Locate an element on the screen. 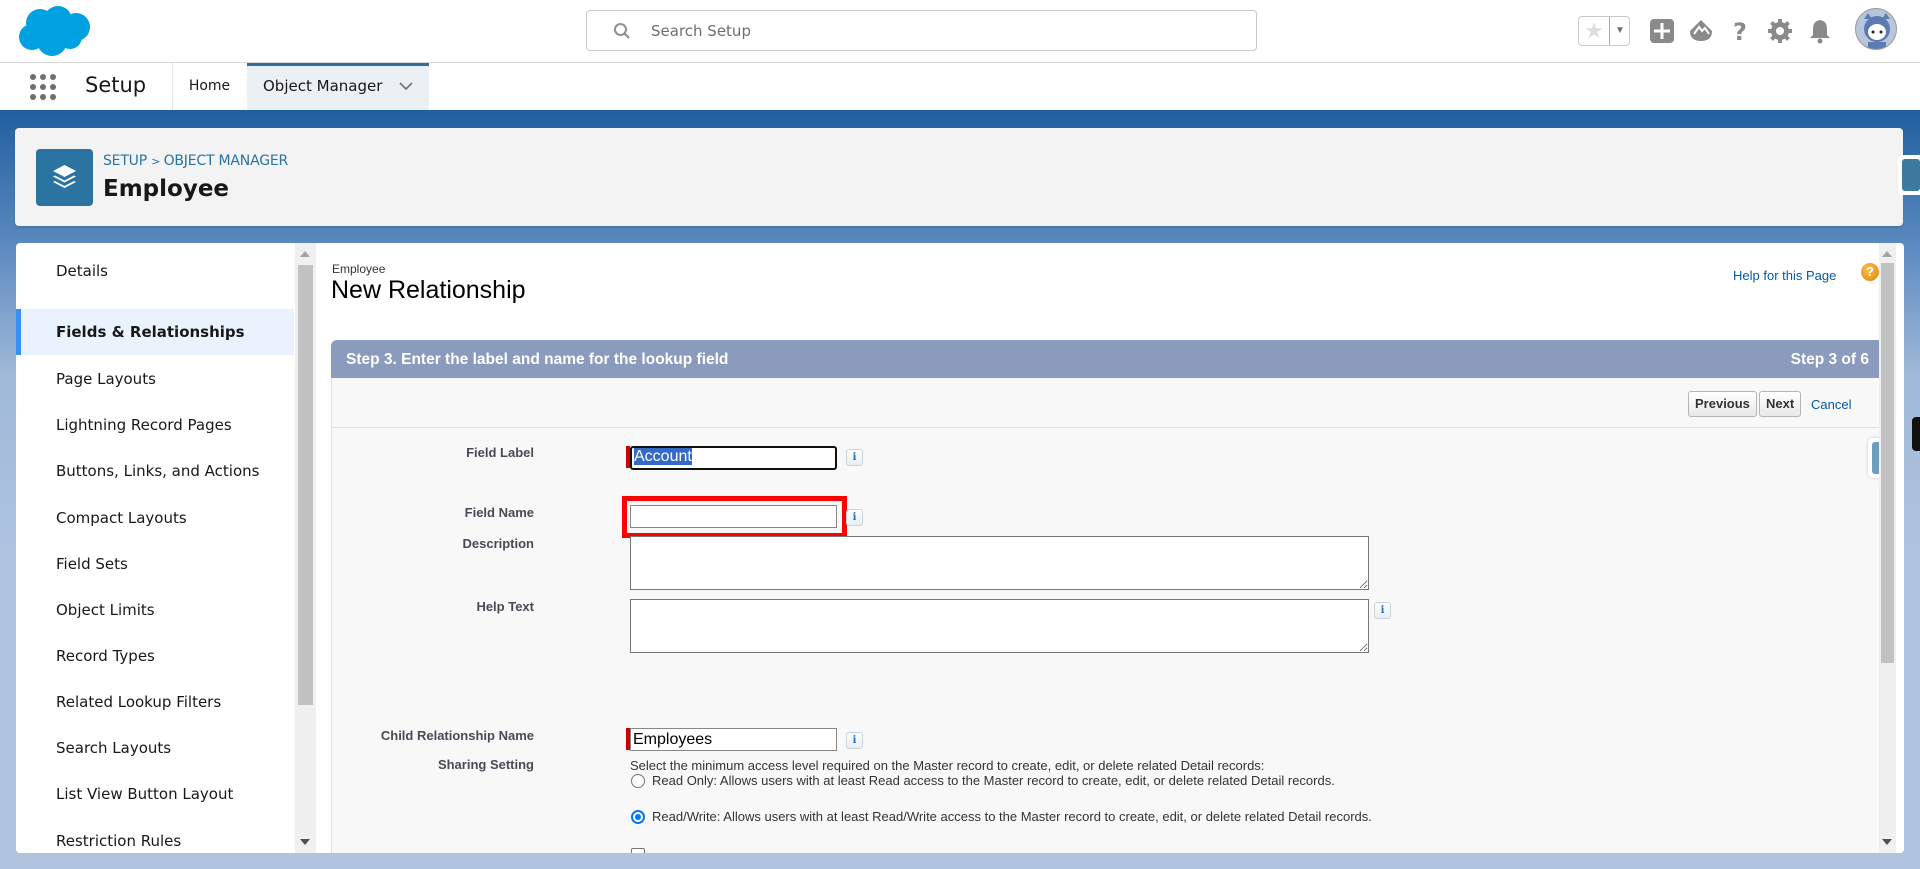  field-name-input is located at coordinates (733, 516).